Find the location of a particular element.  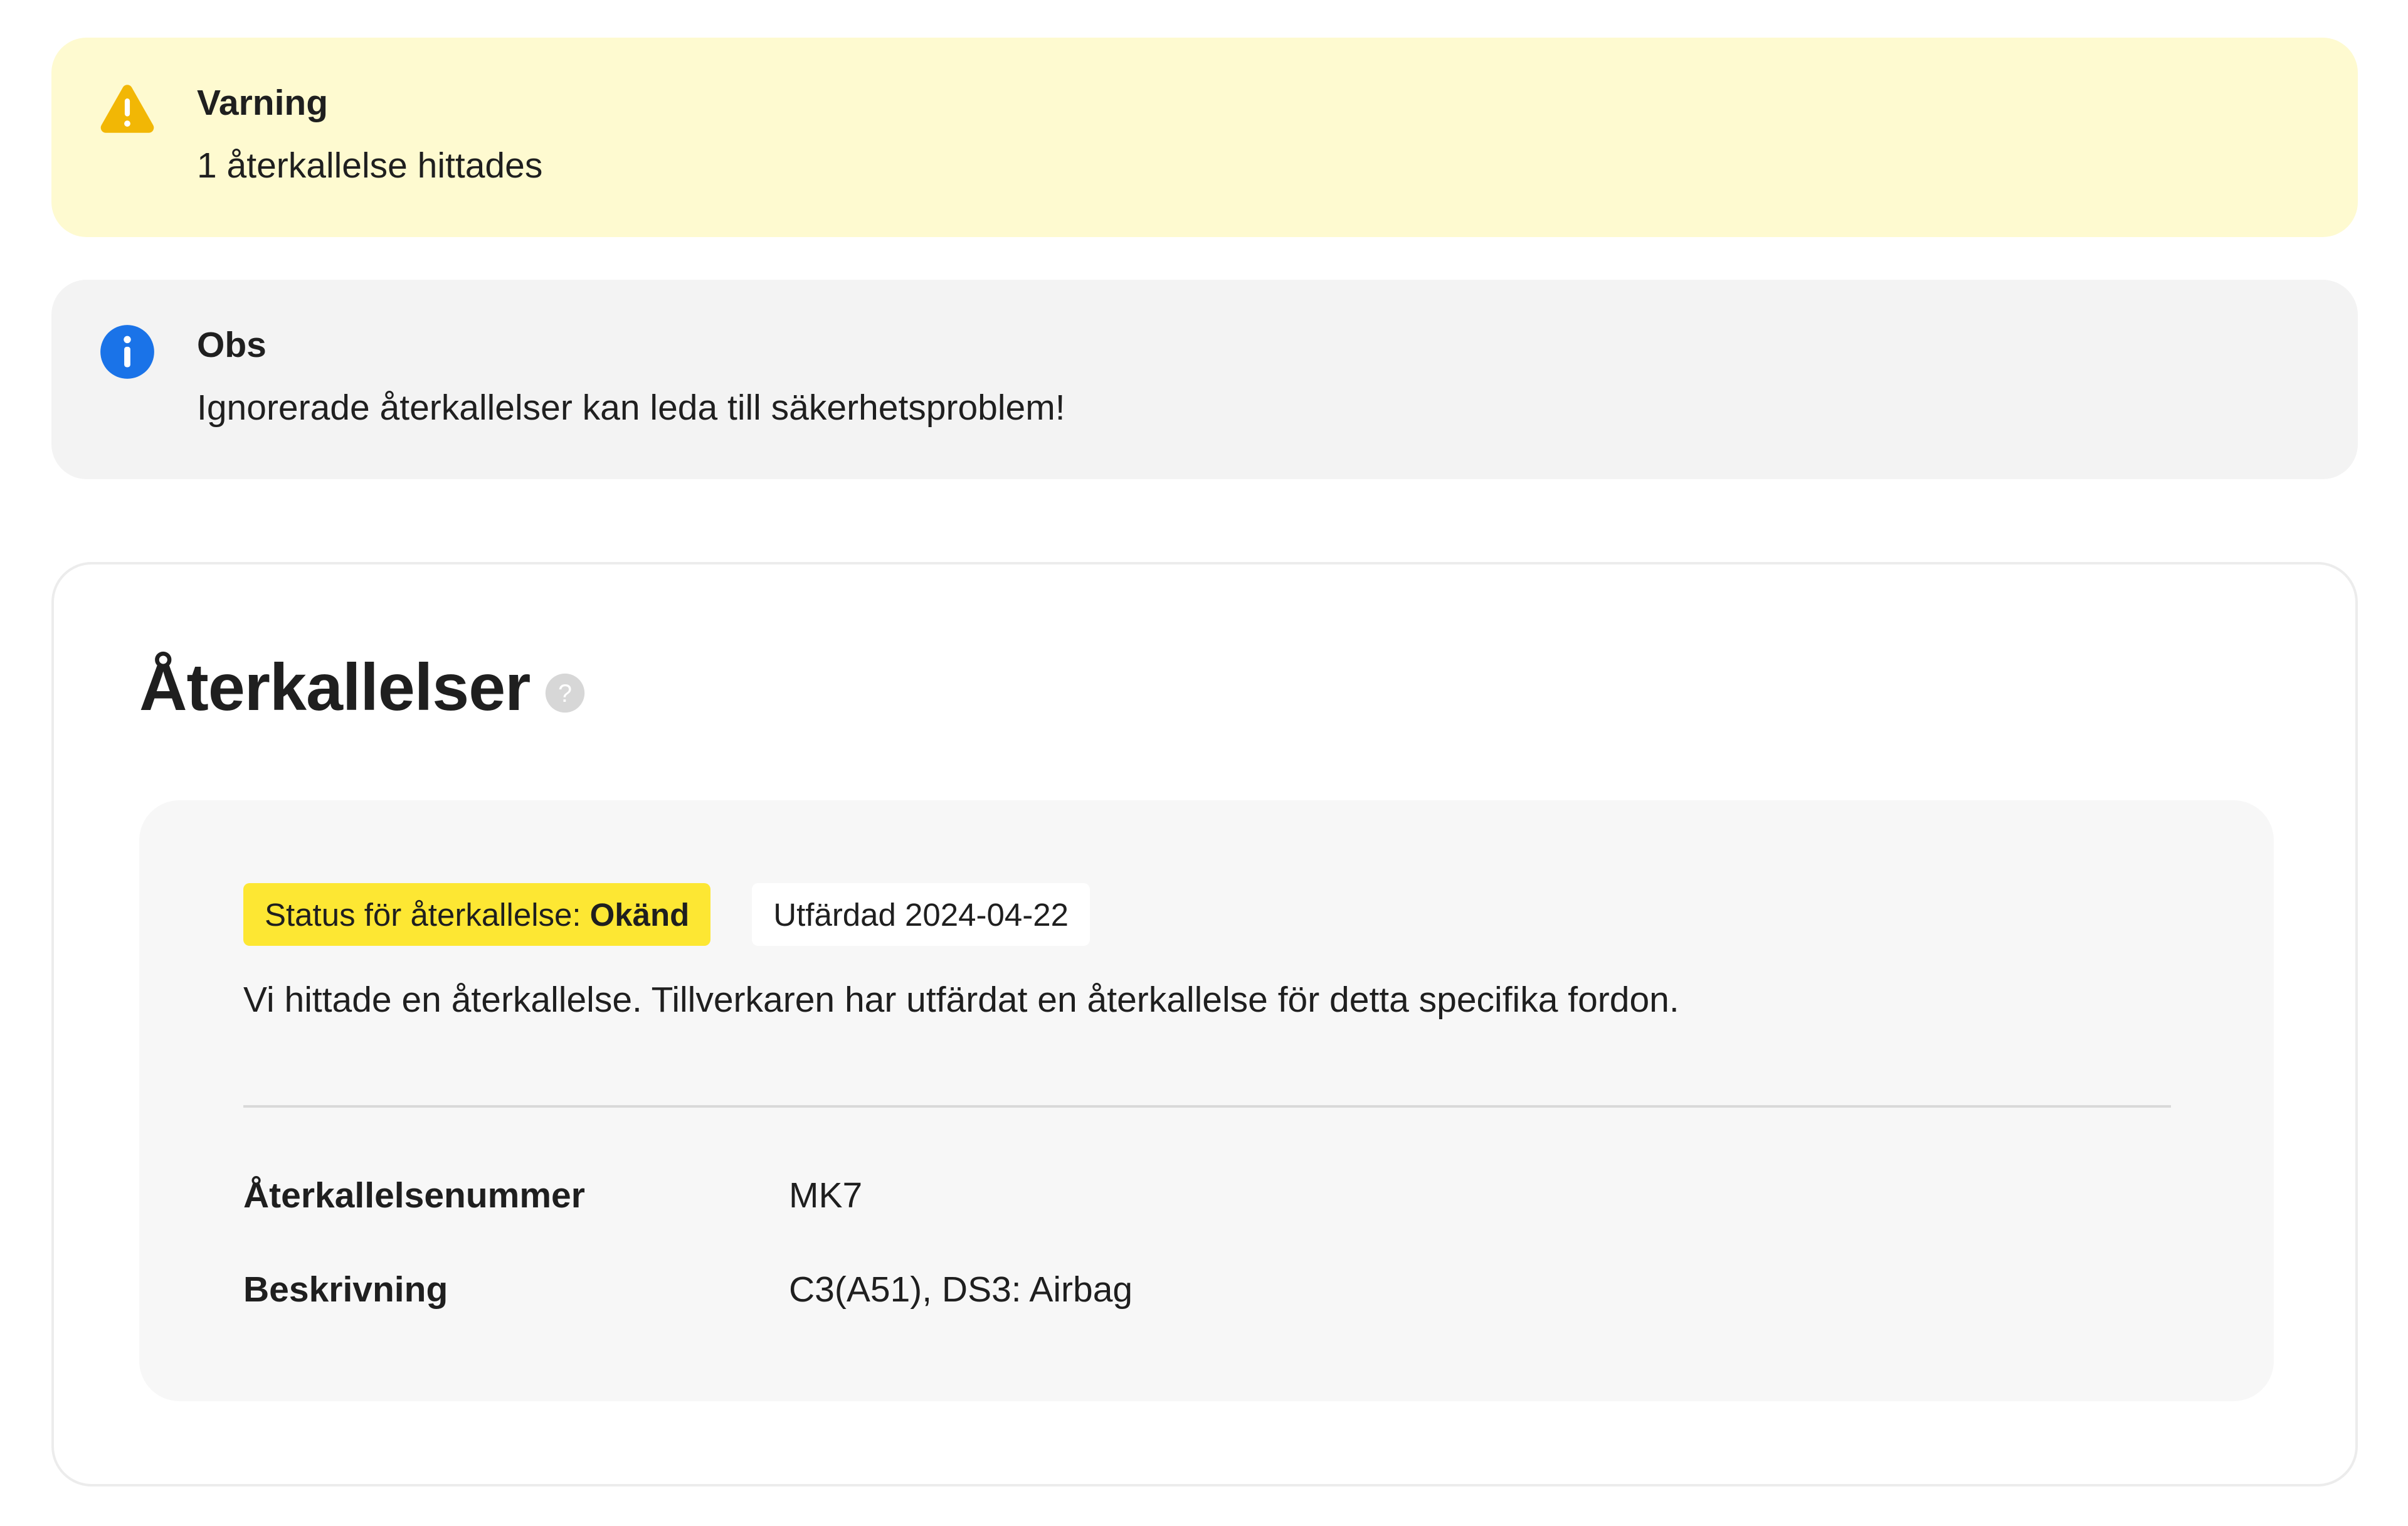

status-label: Status för återkallelse: is located at coordinates (423, 914).